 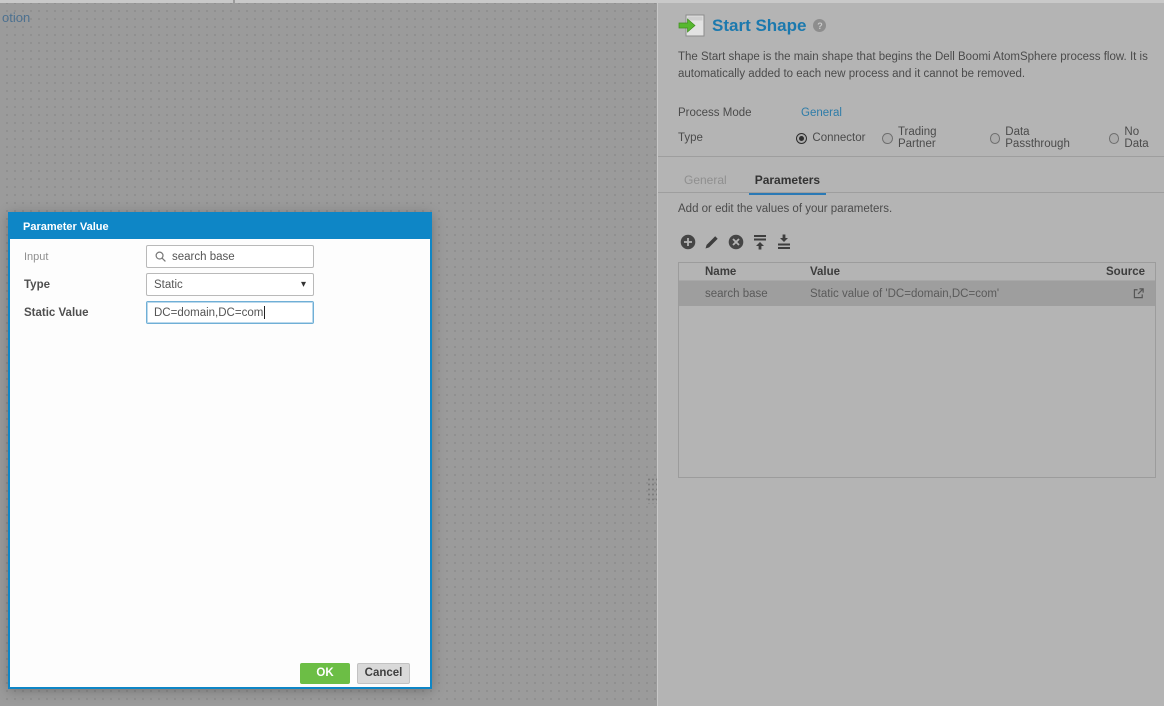 What do you see at coordinates (1138, 293) in the screenshot?
I see `external-link-icon` at bounding box center [1138, 293].